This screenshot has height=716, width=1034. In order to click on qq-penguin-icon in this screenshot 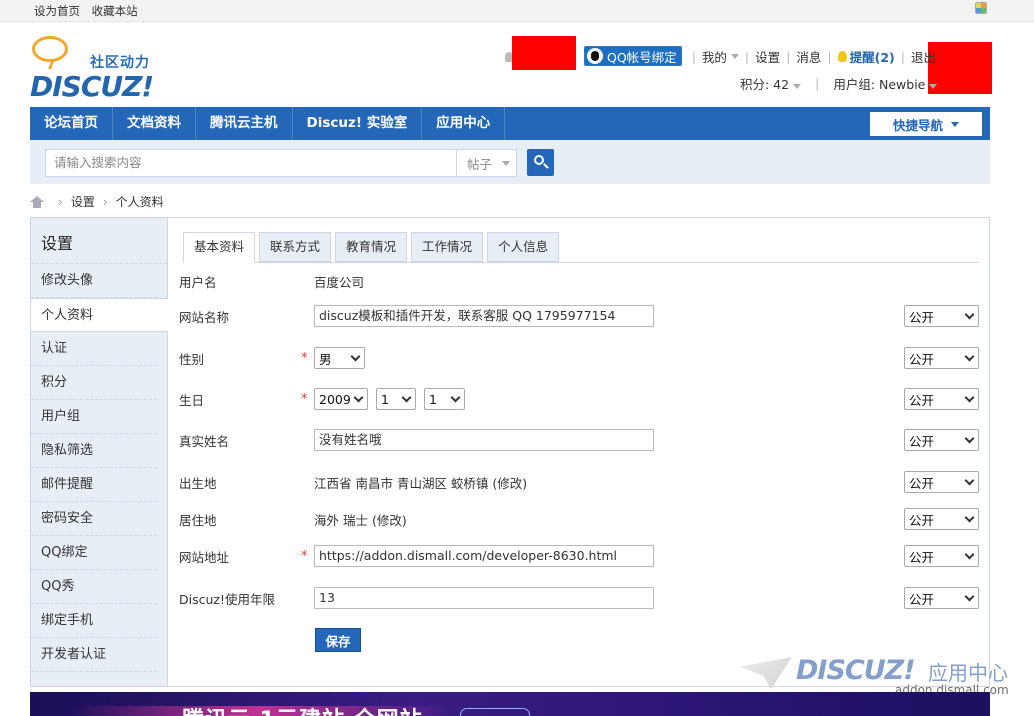, I will do `click(595, 56)`.